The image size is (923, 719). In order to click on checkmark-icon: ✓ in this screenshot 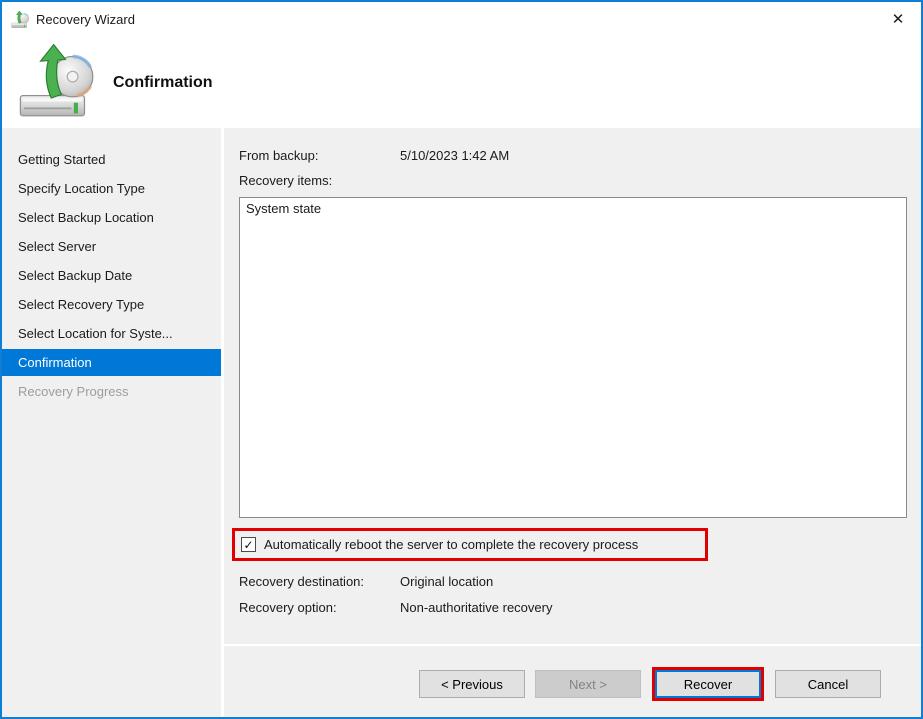, I will do `click(248, 544)`.